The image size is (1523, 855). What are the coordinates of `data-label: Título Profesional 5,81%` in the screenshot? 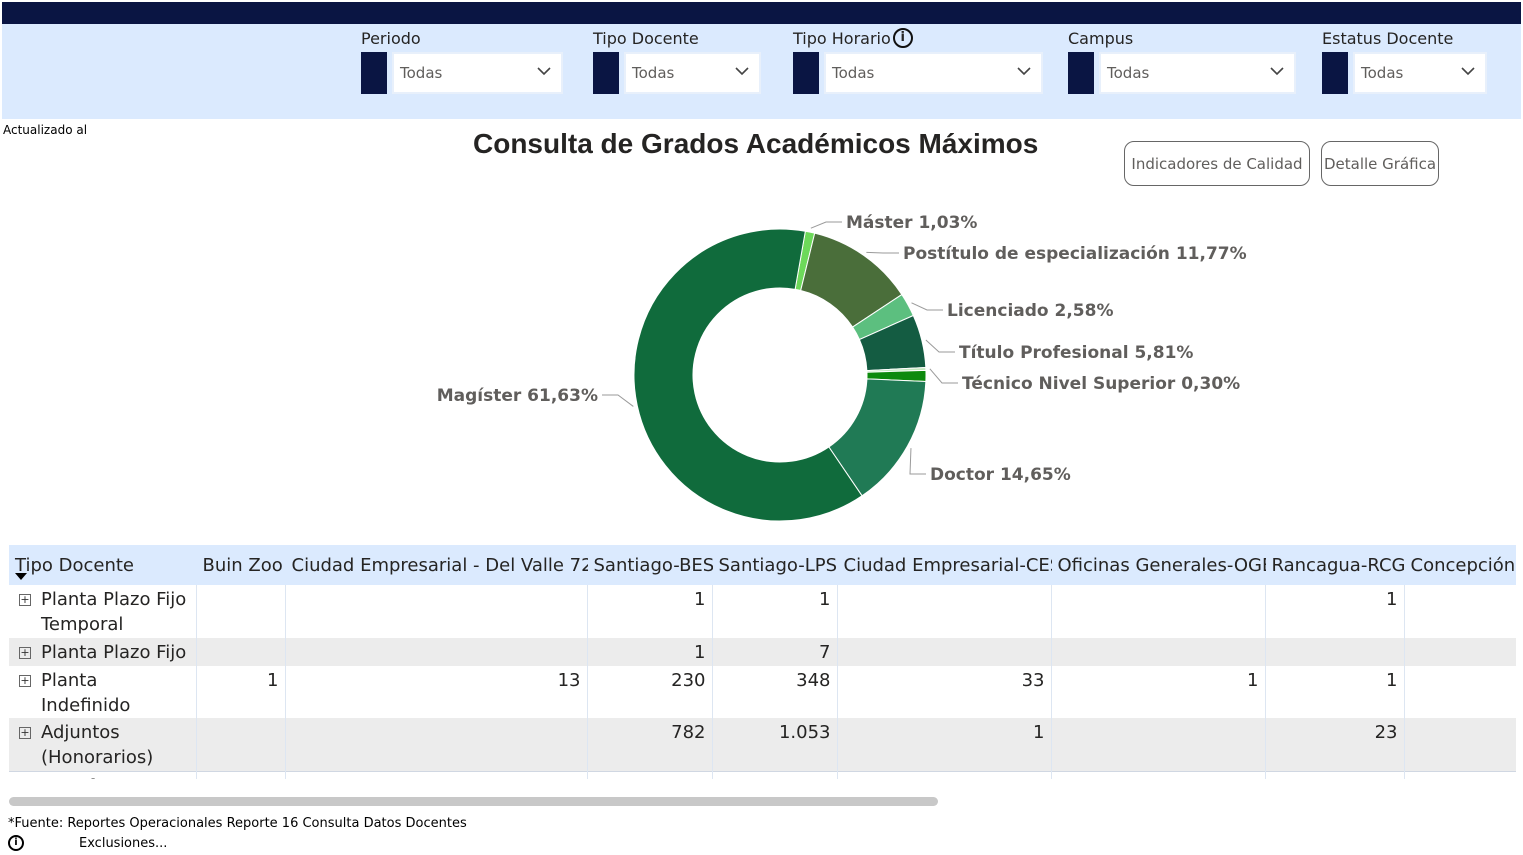 It's located at (1076, 353).